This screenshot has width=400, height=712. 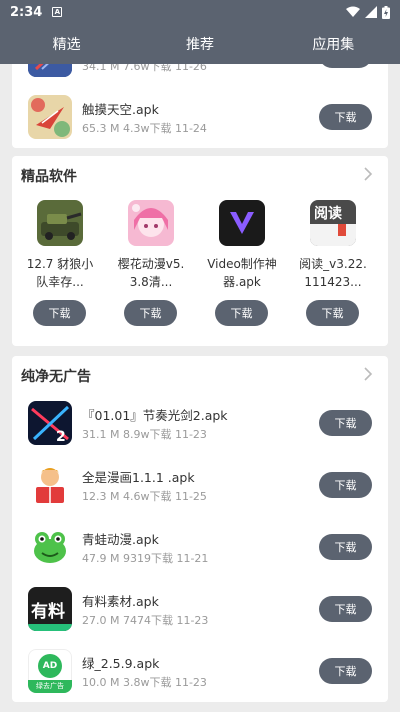 I want to click on app-name: 青蛙动漫.apk, so click(x=120, y=539).